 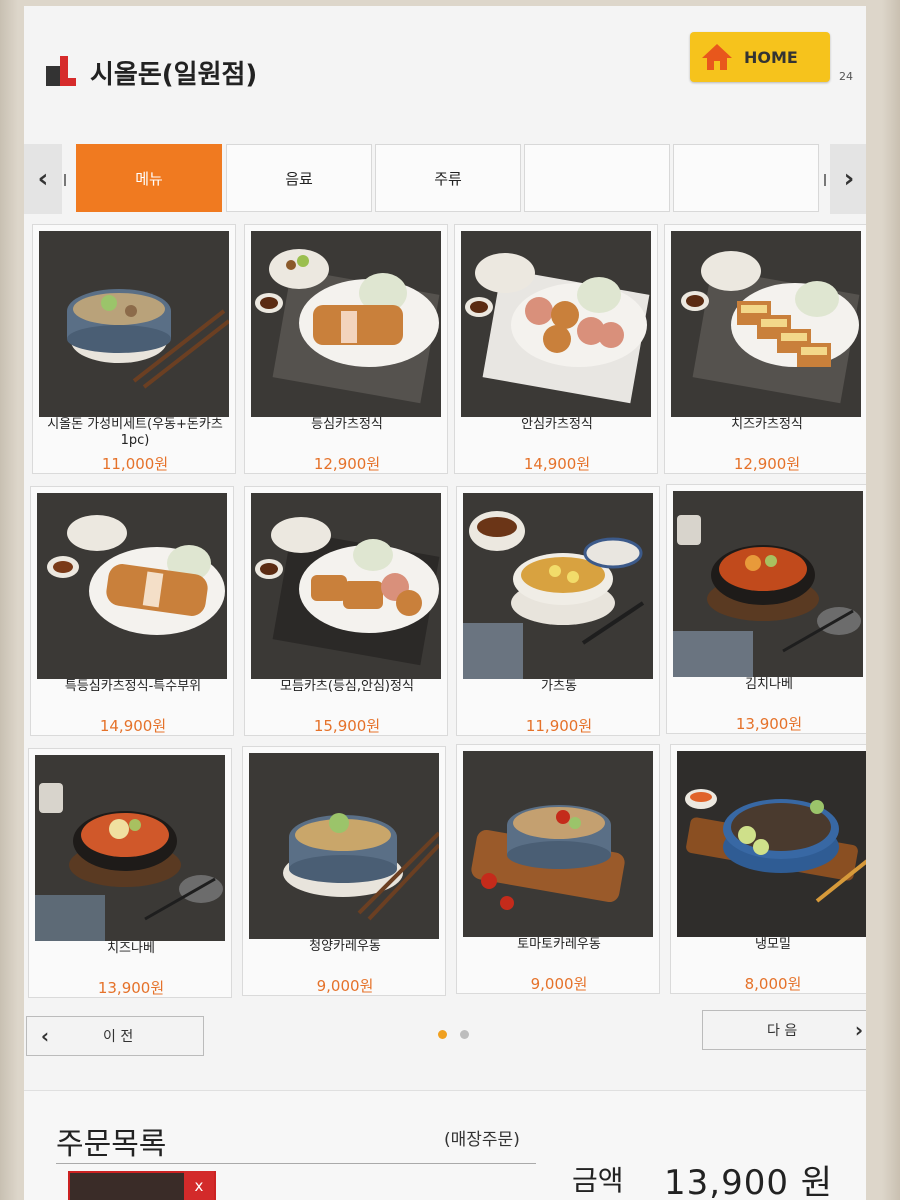 What do you see at coordinates (442, 1034) in the screenshot?
I see `page-indicator-active` at bounding box center [442, 1034].